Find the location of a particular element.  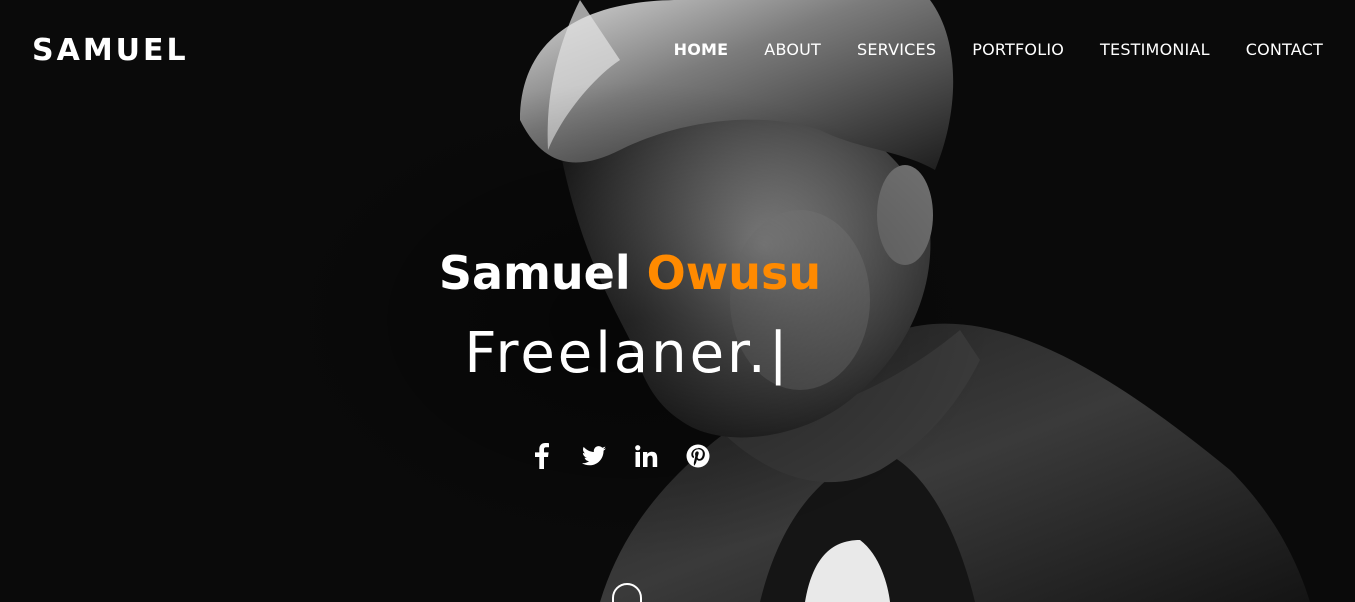

linkedin-icon is located at coordinates (645, 456).